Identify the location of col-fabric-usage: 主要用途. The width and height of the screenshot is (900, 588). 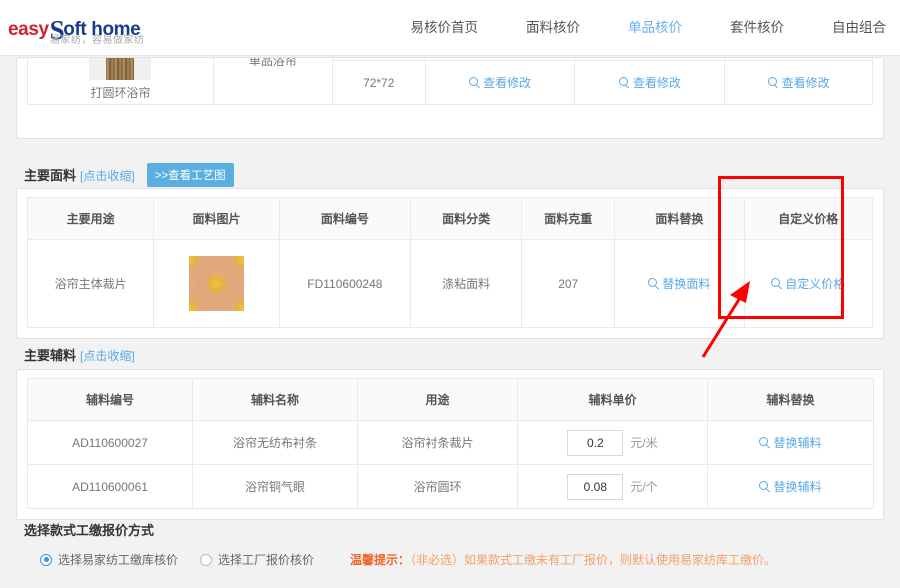
(90, 218).